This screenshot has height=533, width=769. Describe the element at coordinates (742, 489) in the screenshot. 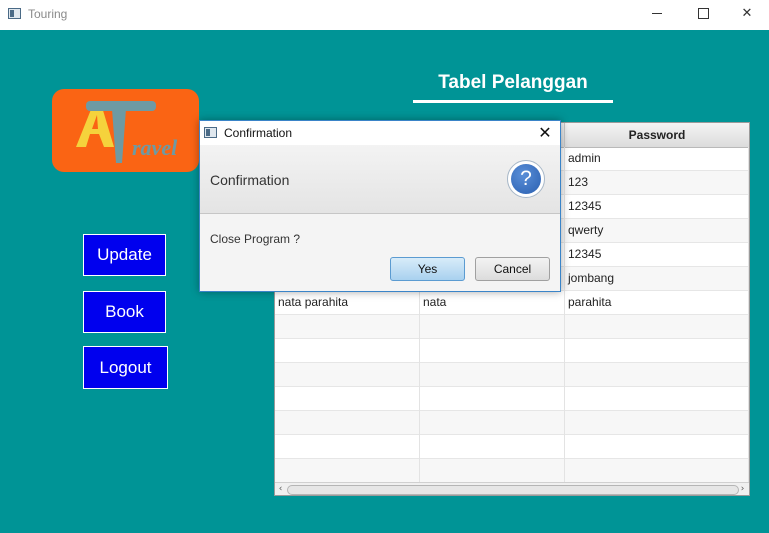

I see `scroll-right-icon: ›` at that location.